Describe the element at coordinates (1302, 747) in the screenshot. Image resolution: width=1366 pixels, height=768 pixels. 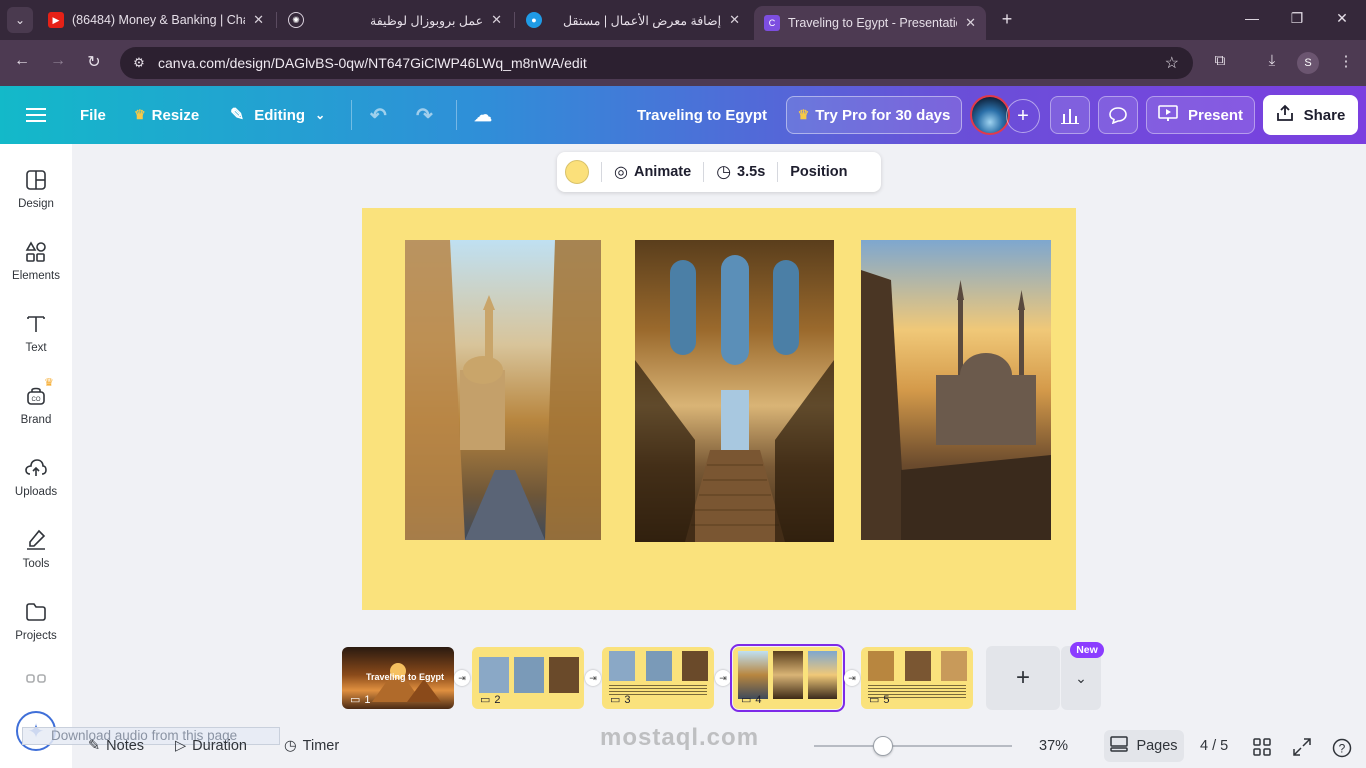
I see `fullscreen-icon` at that location.